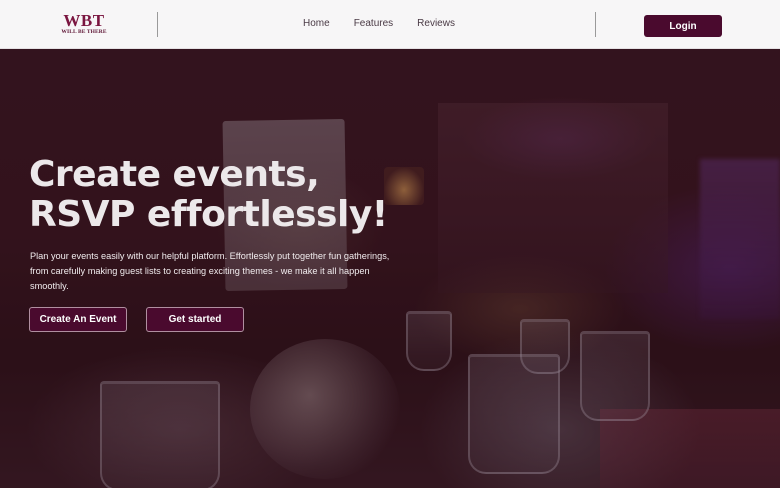 The image size is (780, 488). What do you see at coordinates (316, 23) in the screenshot?
I see `nav-link-home: Home` at bounding box center [316, 23].